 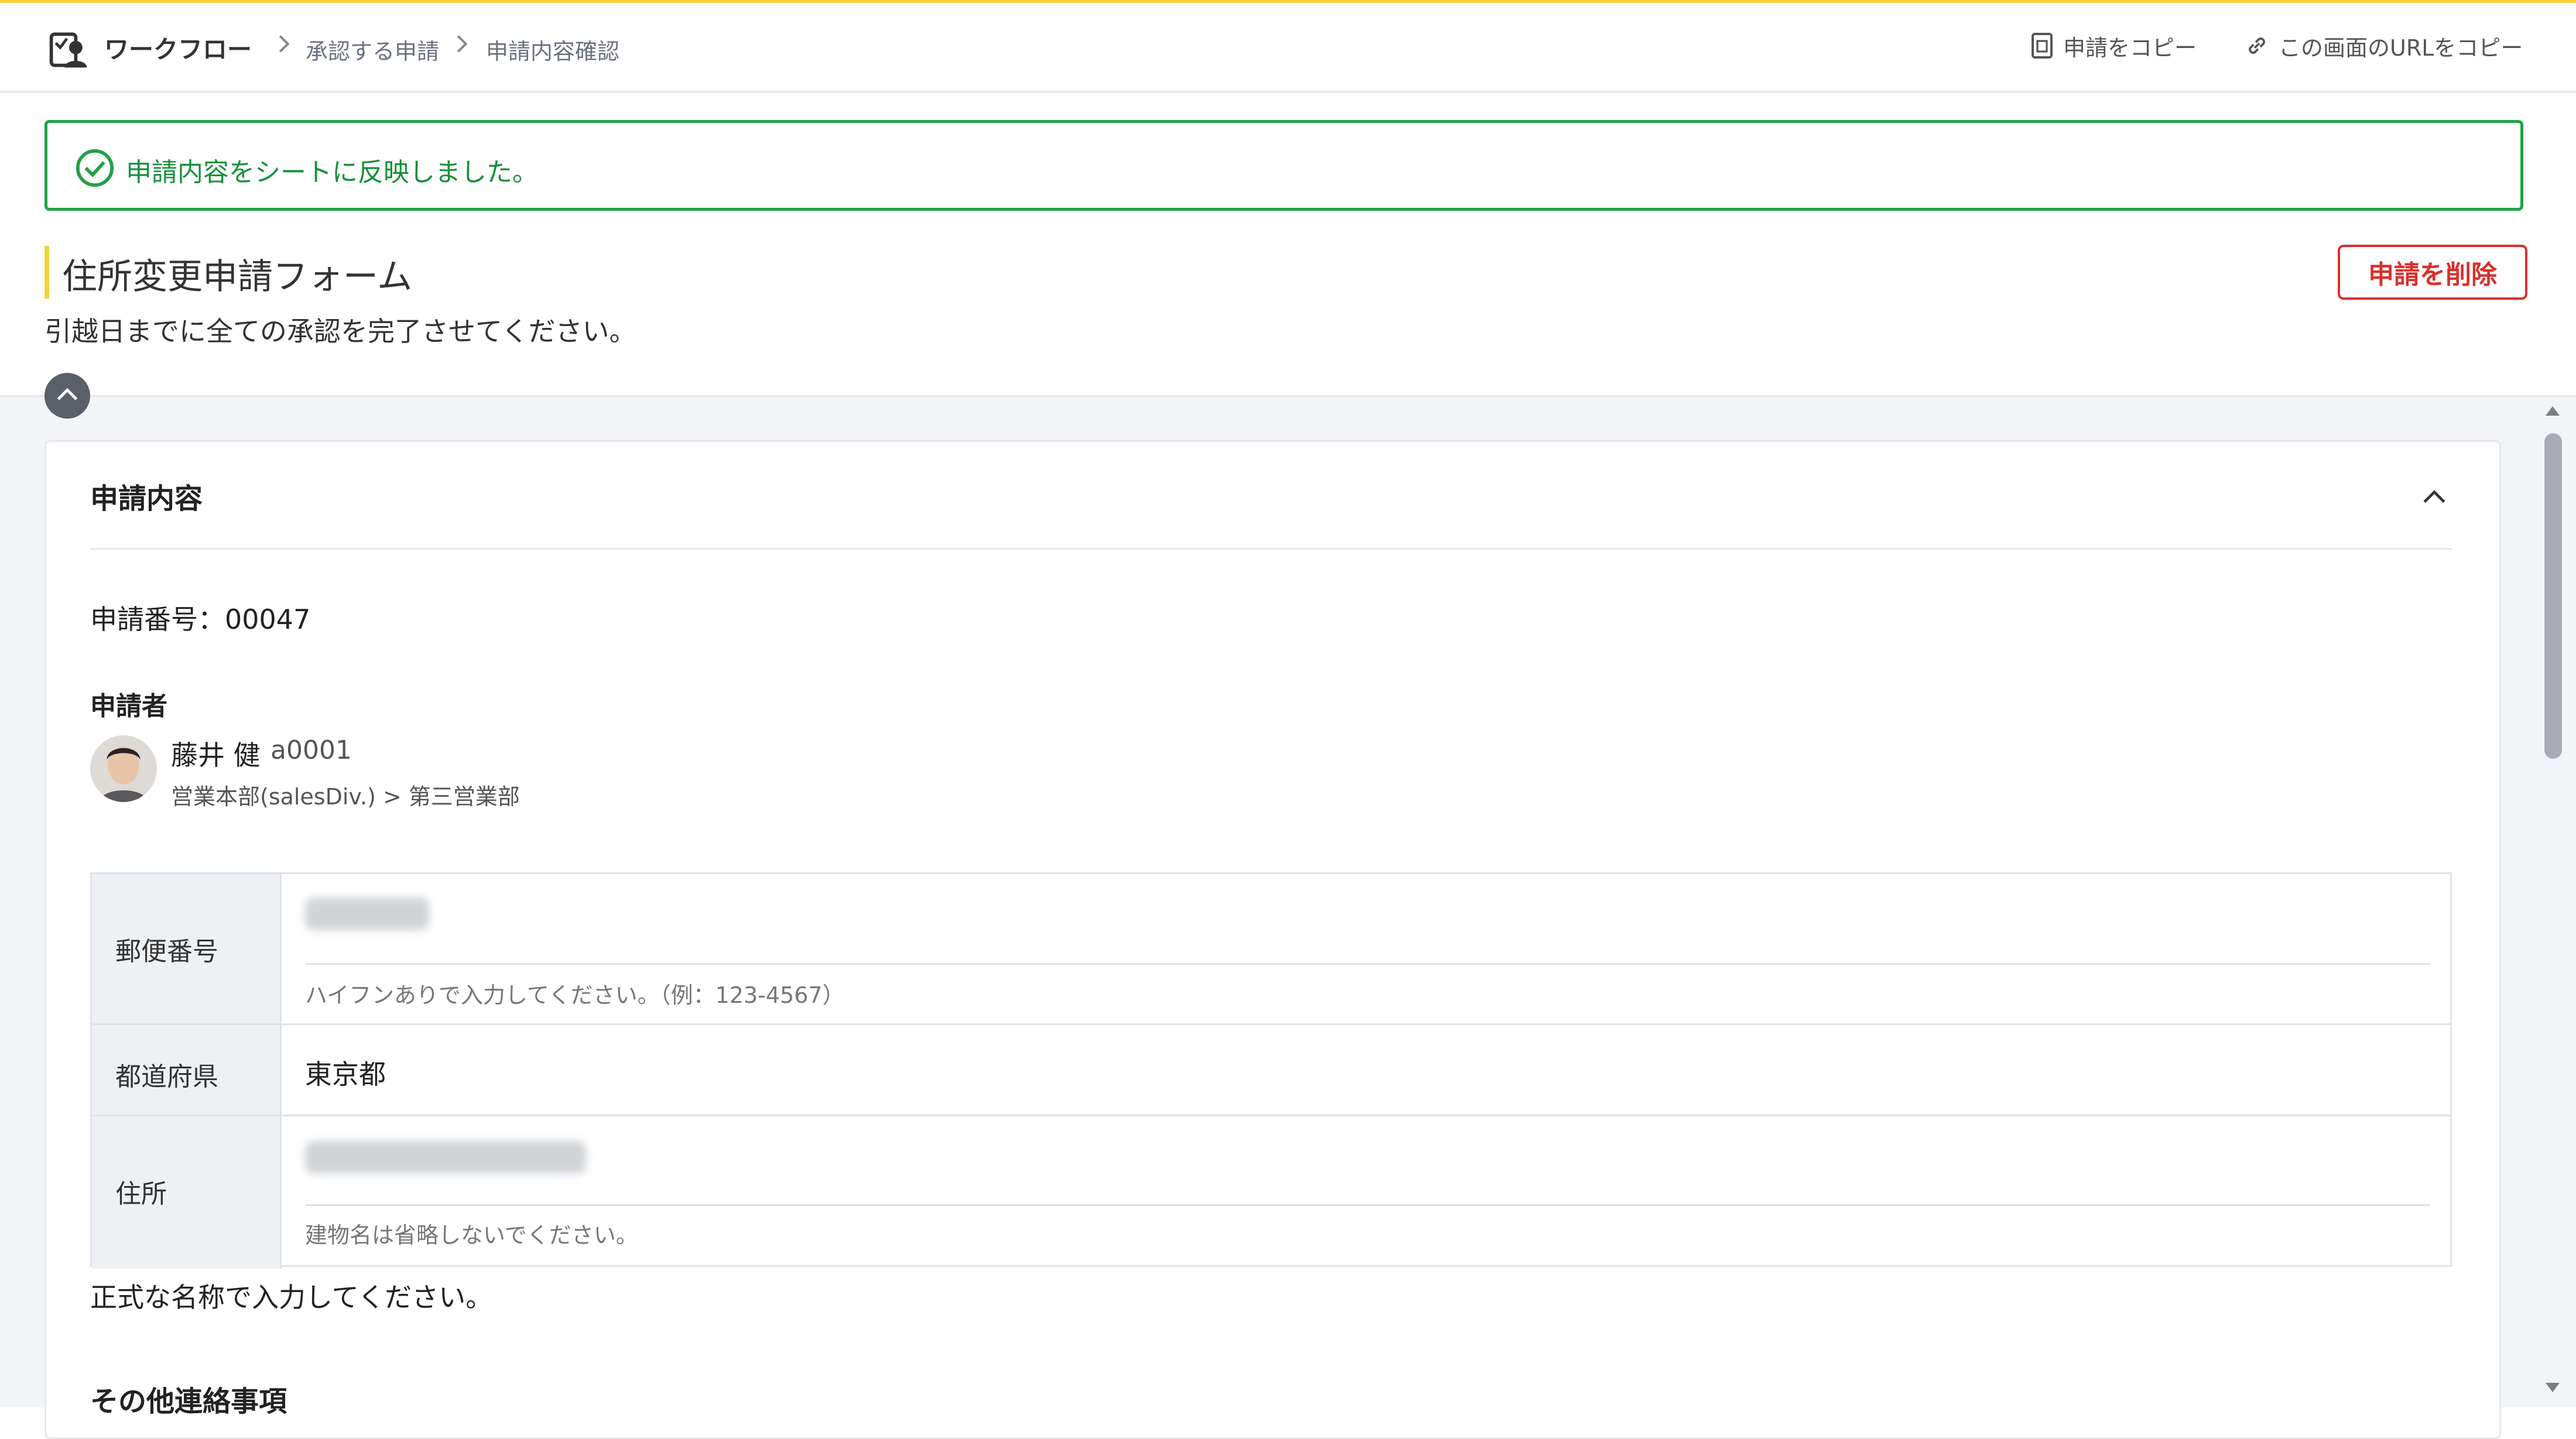 What do you see at coordinates (128, 706) in the screenshot?
I see `applicant-label: 申請者` at bounding box center [128, 706].